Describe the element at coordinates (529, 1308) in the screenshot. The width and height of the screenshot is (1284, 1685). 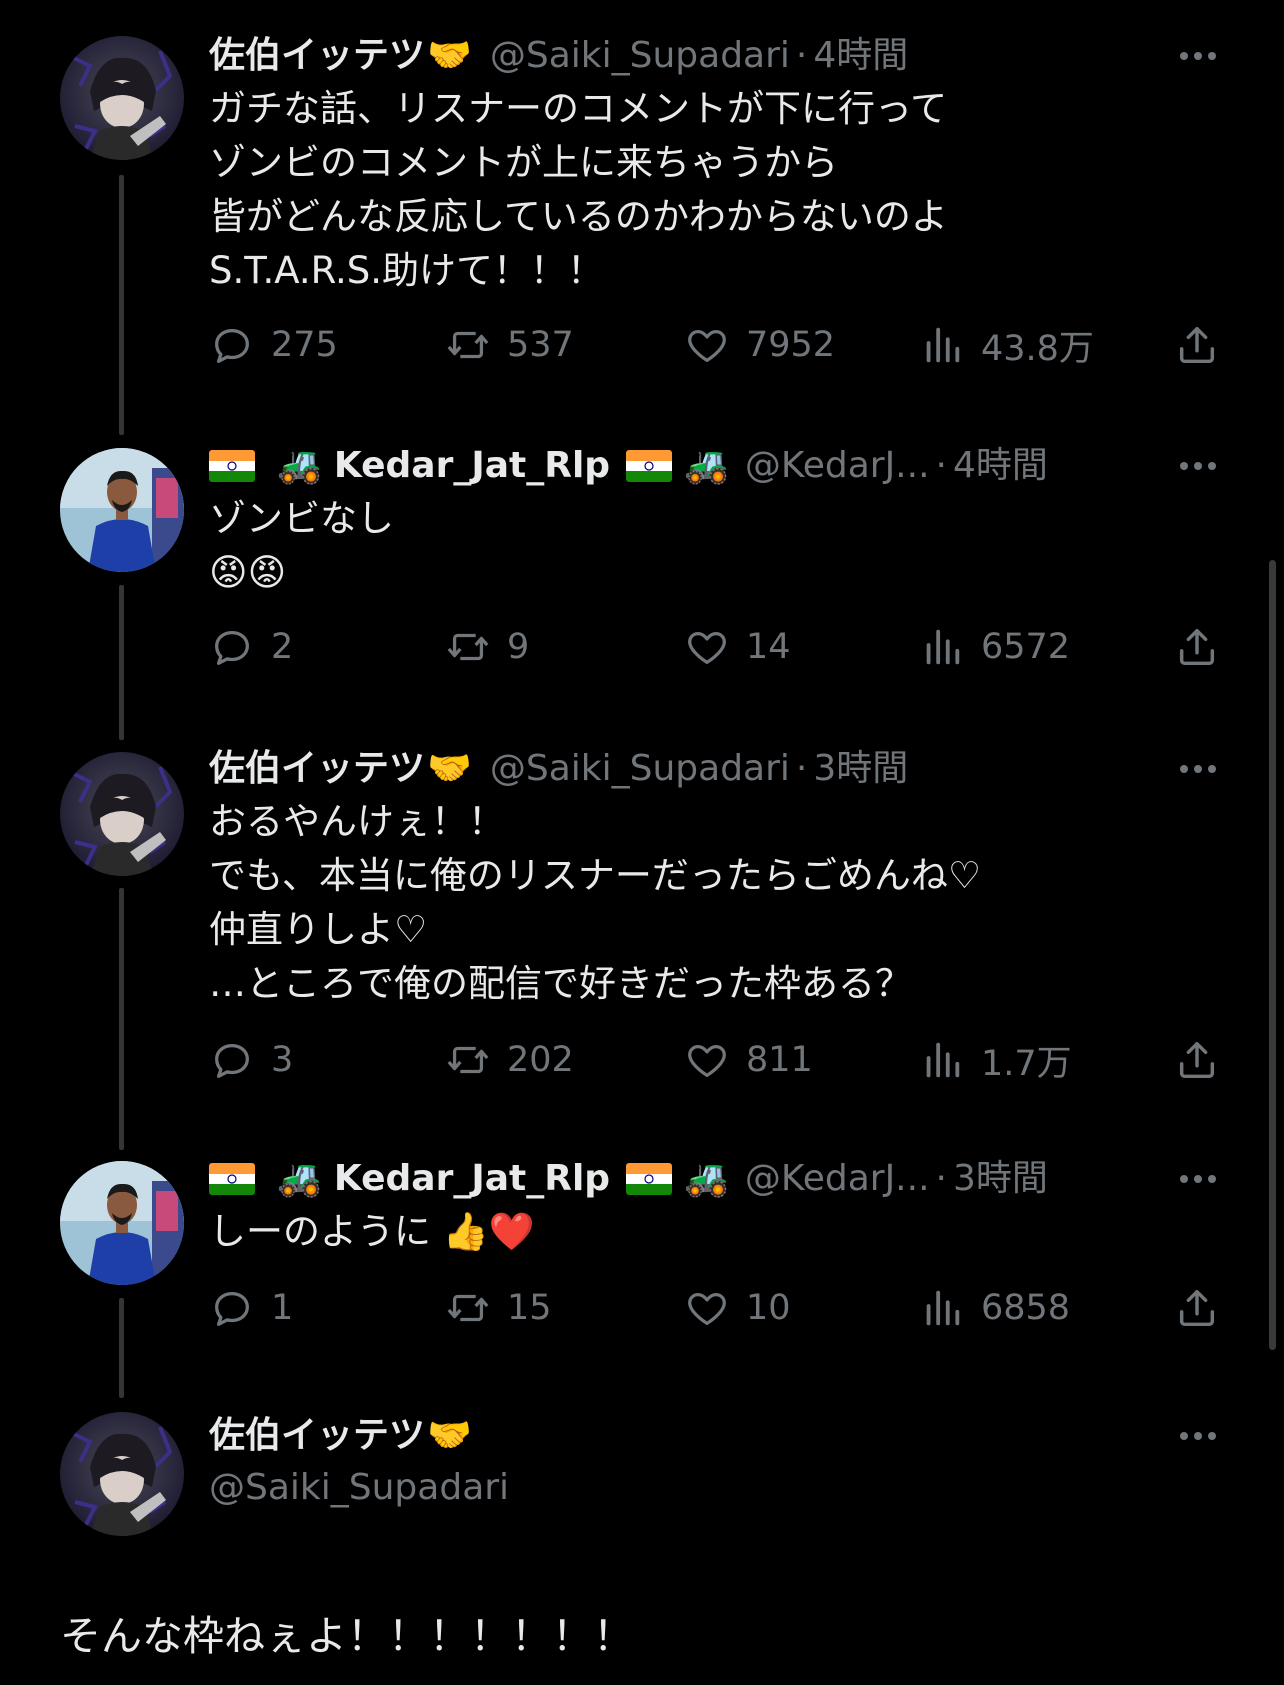
I see `retweet-count: 15` at that location.